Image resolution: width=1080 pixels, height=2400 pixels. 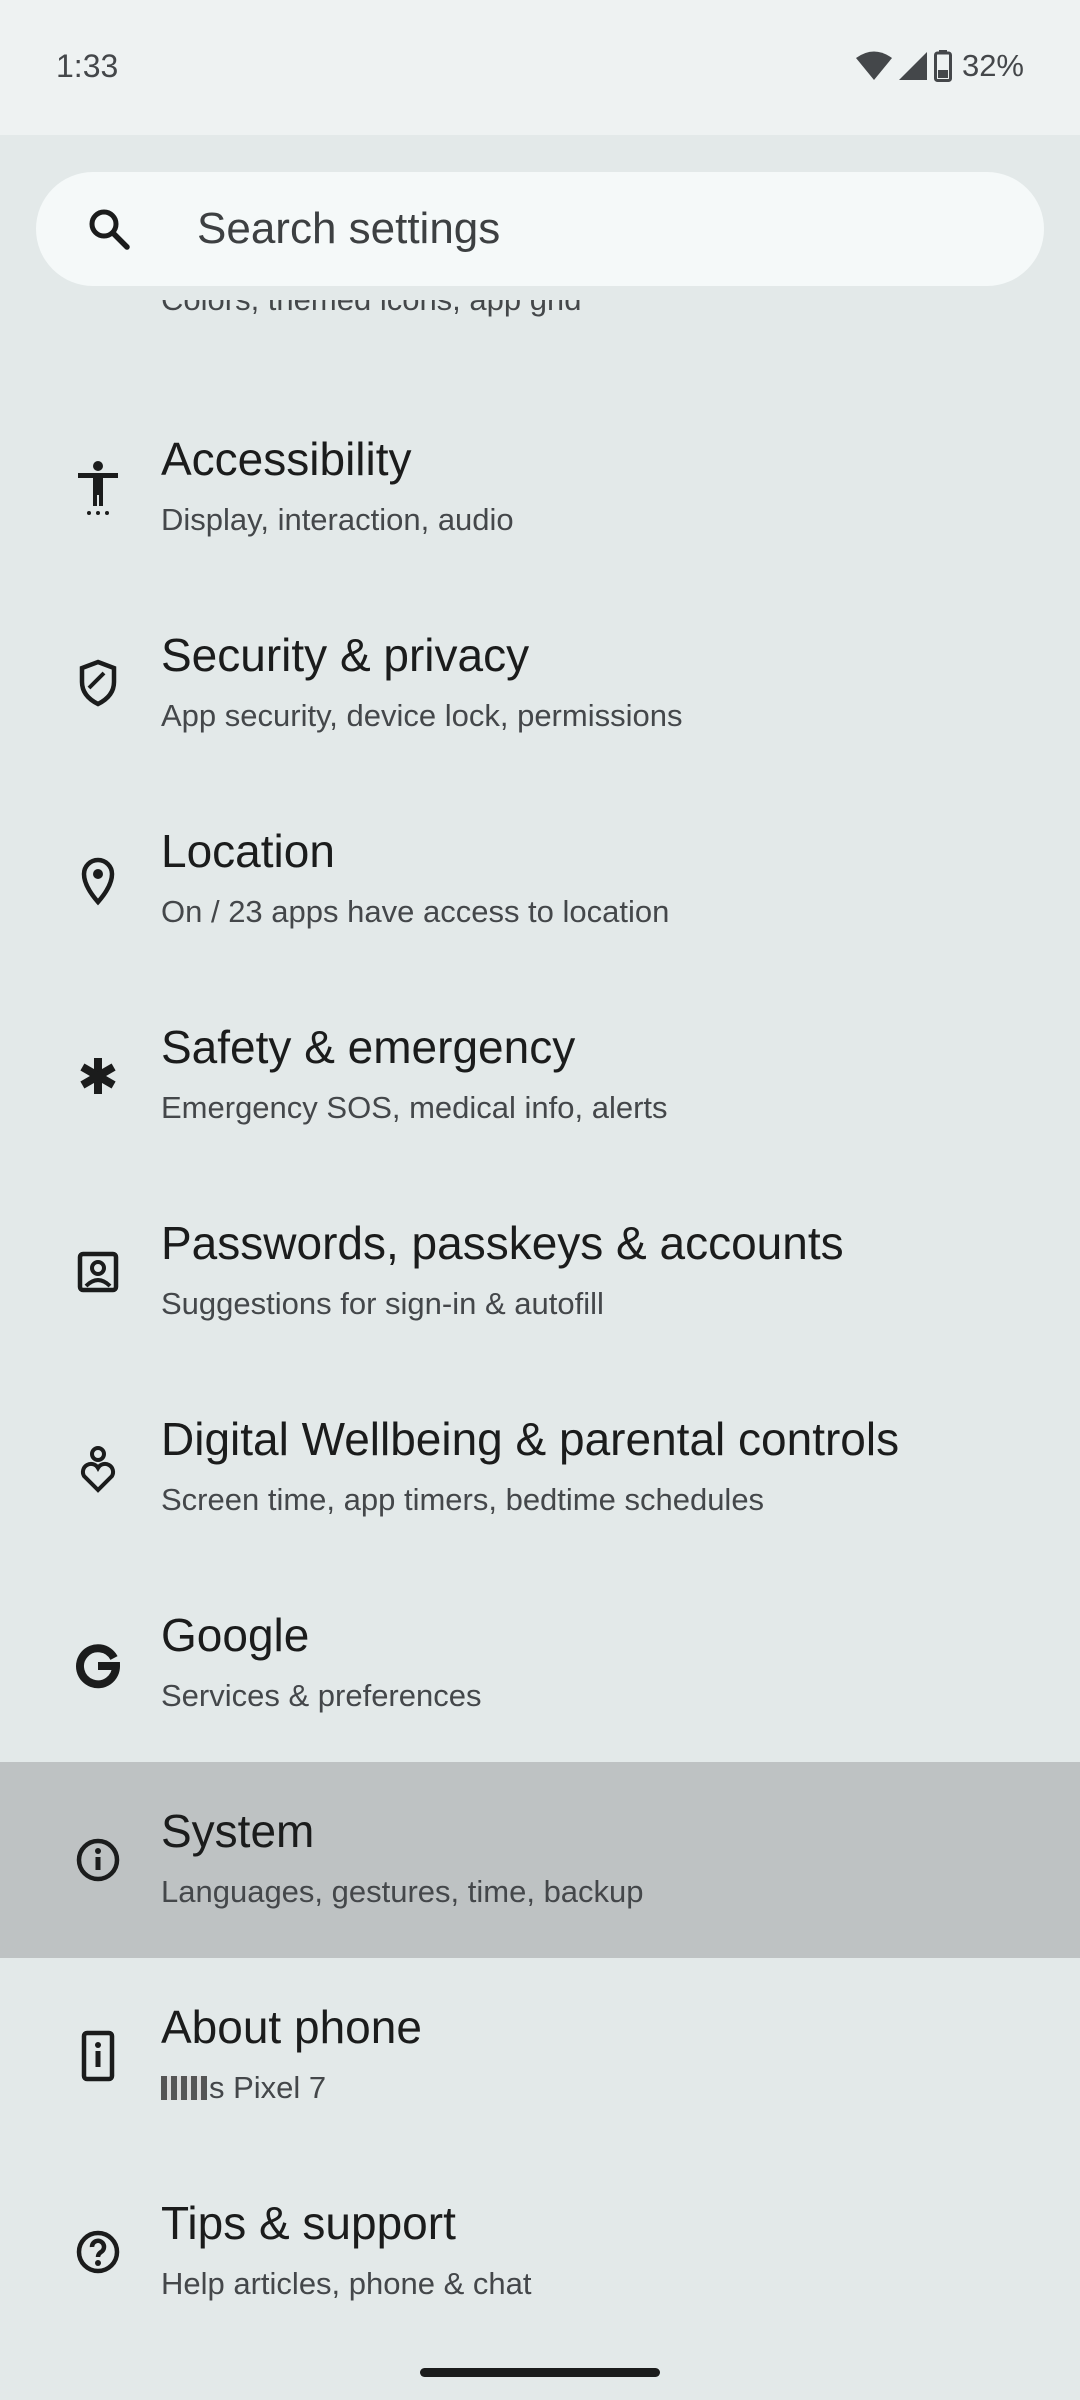 I want to click on settings-item-system: System Languages, gestures, time, backup, so click(x=540, y=1860).